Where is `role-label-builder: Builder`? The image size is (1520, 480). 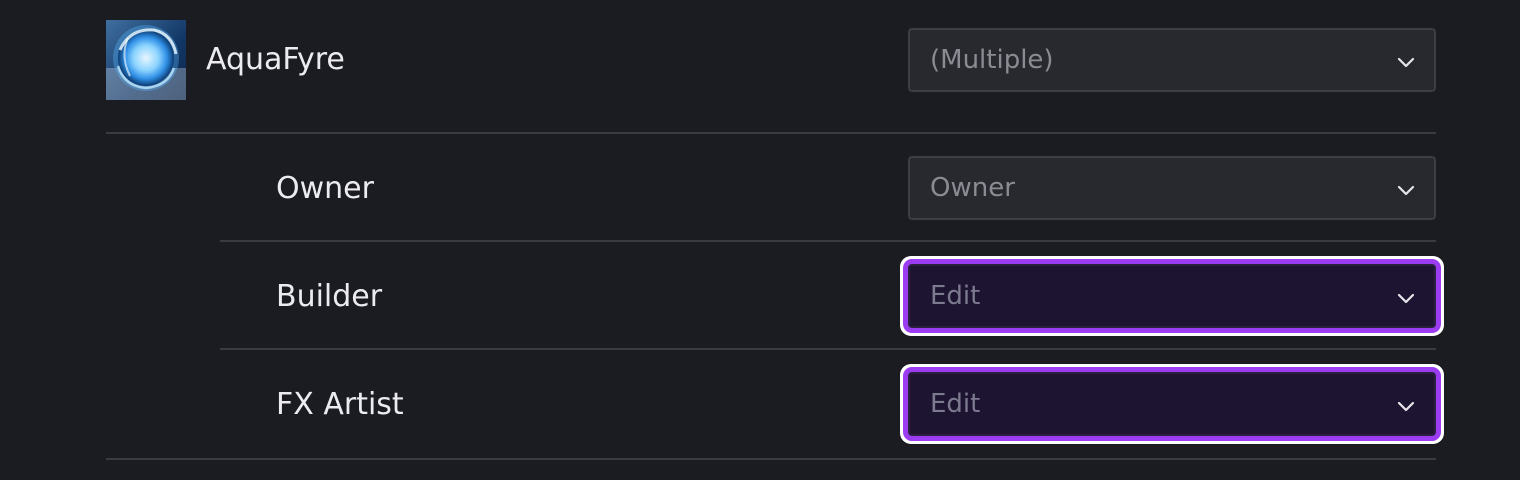 role-label-builder: Builder is located at coordinates (329, 296).